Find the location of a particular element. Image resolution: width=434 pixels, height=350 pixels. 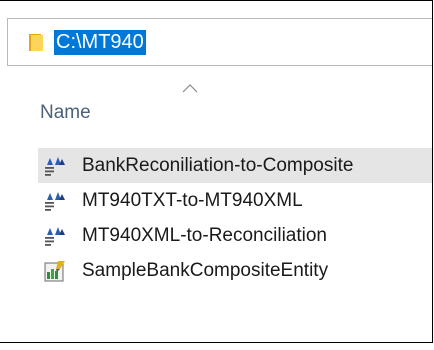

file-name: MT940XML-to-Reconciliation is located at coordinates (204, 235).